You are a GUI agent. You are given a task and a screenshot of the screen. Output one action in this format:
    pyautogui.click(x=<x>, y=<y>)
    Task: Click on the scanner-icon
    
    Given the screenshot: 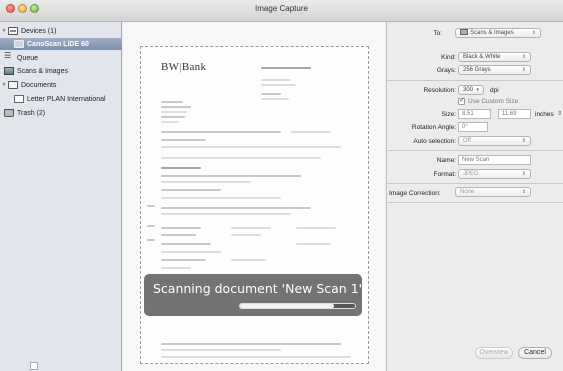 What is the action you would take?
    pyautogui.click(x=19, y=44)
    